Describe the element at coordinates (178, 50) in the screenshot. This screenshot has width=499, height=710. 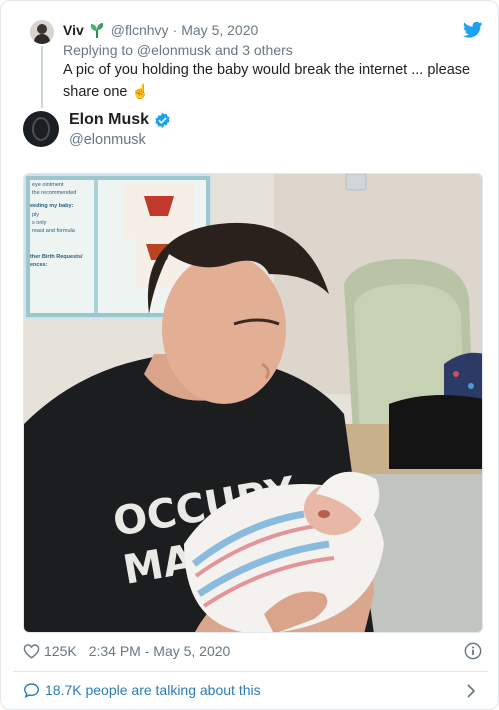
I see `replying-to: Replying to @elonmusk and 3 others` at that location.